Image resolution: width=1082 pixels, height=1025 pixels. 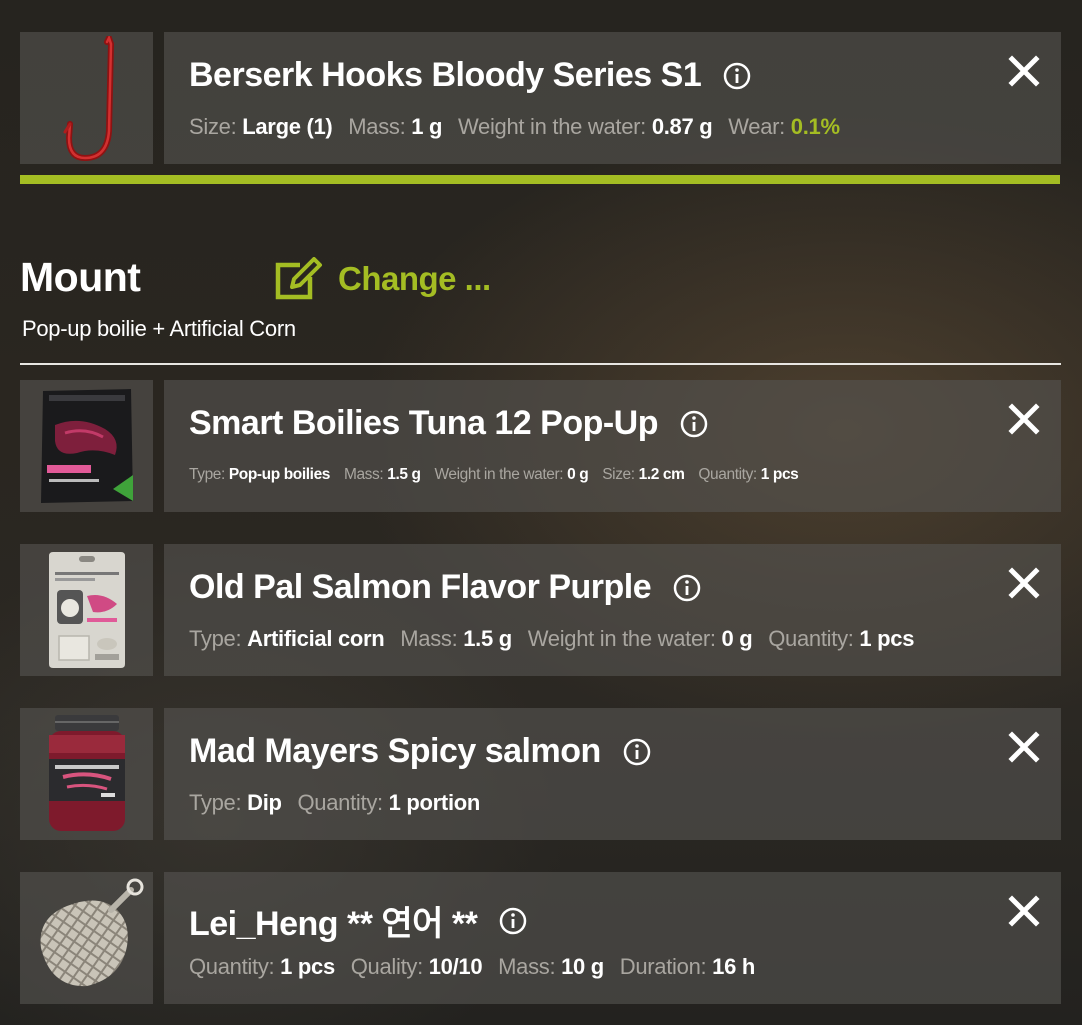 I want to click on bait-title: Mad Mayers Spicy salmon, so click(x=395, y=751).